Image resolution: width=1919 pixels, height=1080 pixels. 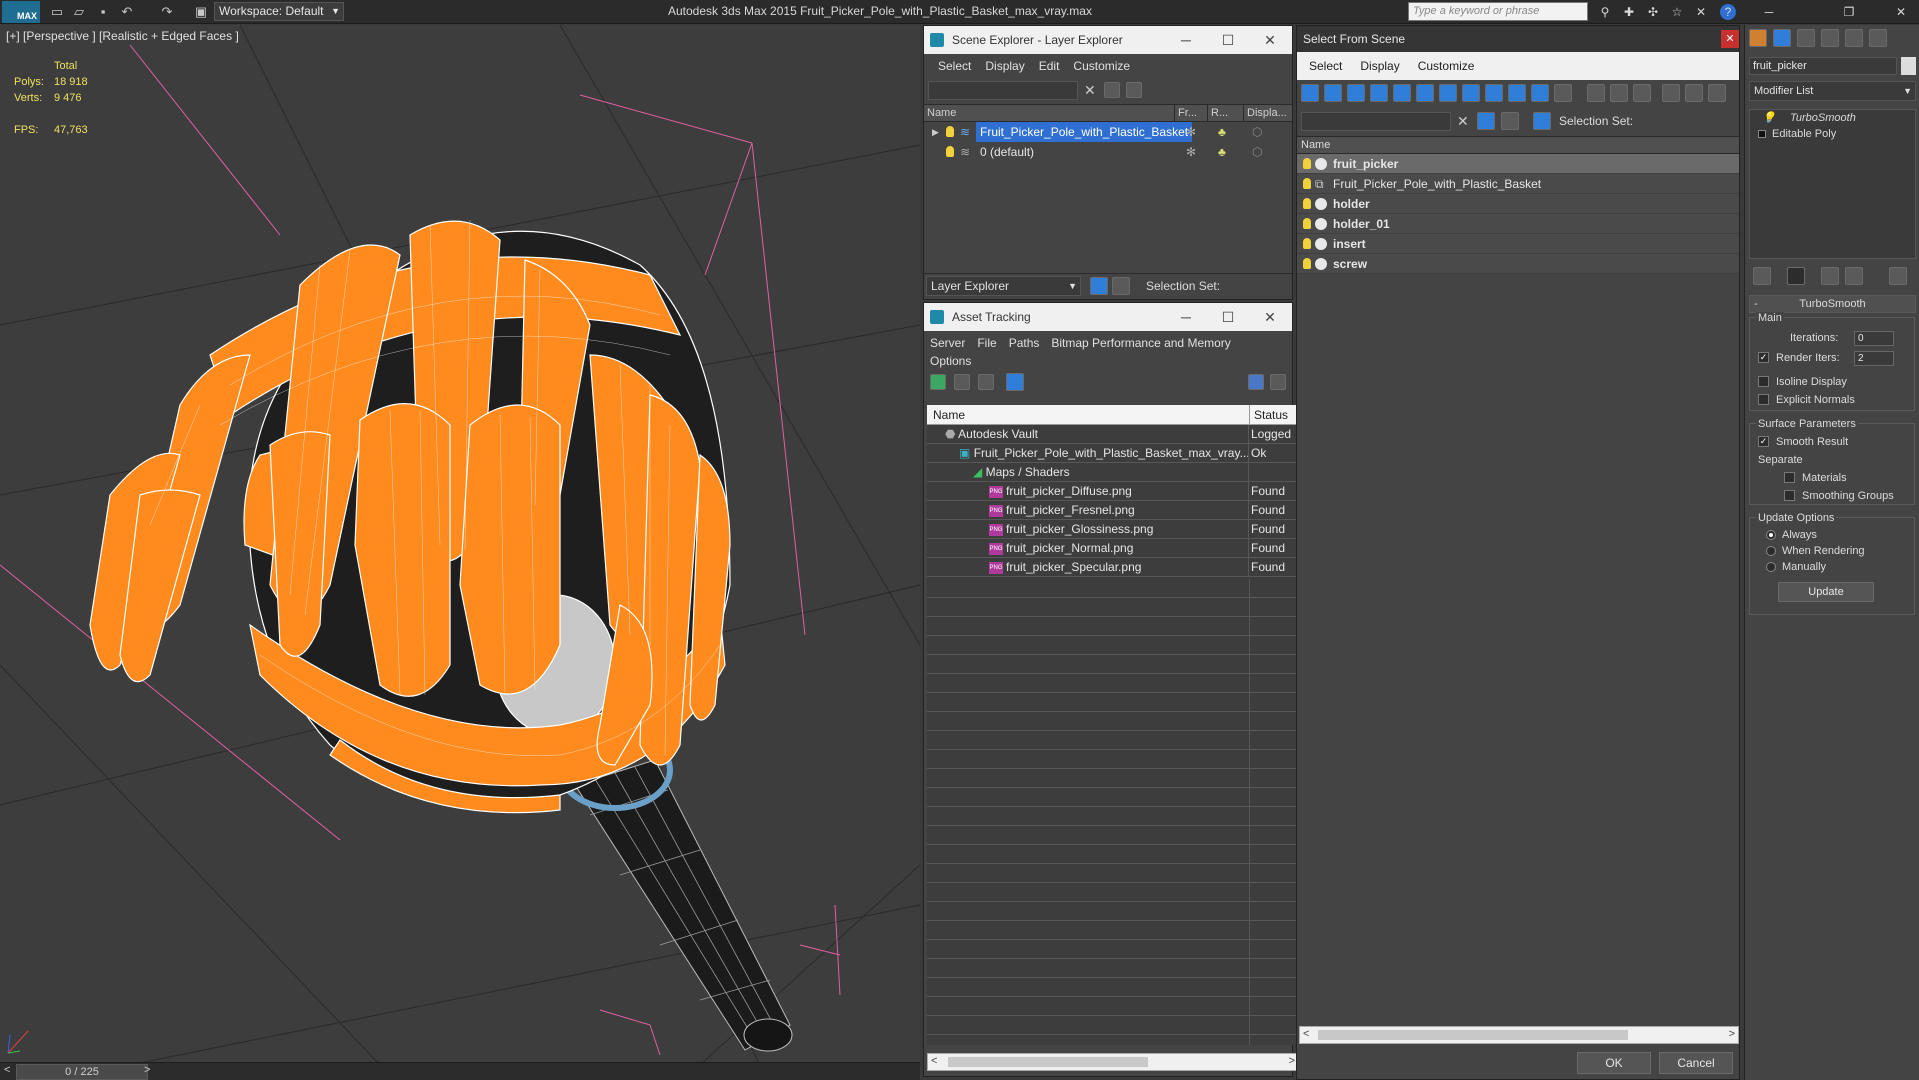 What do you see at coordinates (1763, 399) in the screenshot?
I see `explicit-normals-checkbox` at bounding box center [1763, 399].